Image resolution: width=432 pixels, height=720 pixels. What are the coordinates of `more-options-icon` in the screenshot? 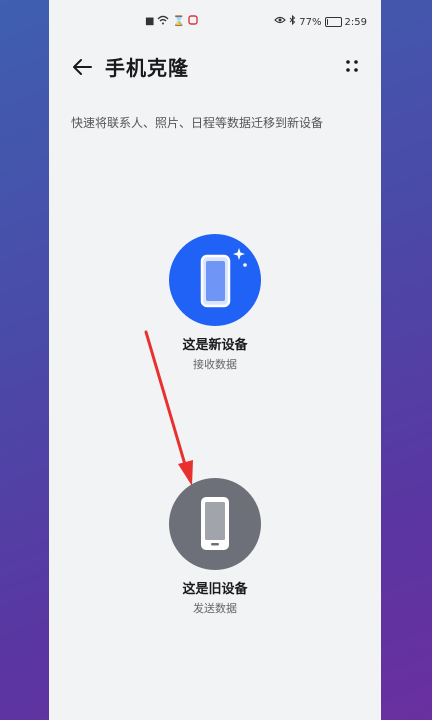 It's located at (352, 67).